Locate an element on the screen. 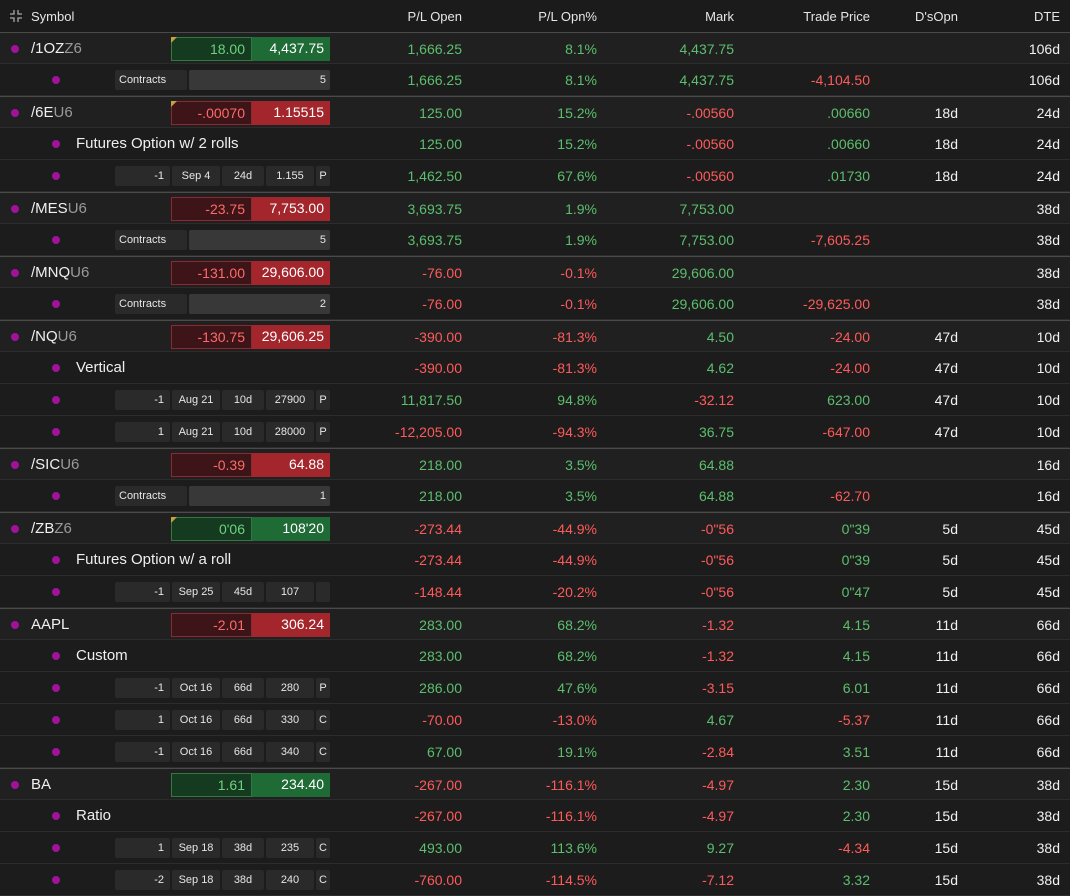 The image size is (1070, 896). col-header-dte: DTE is located at coordinates (1047, 16).